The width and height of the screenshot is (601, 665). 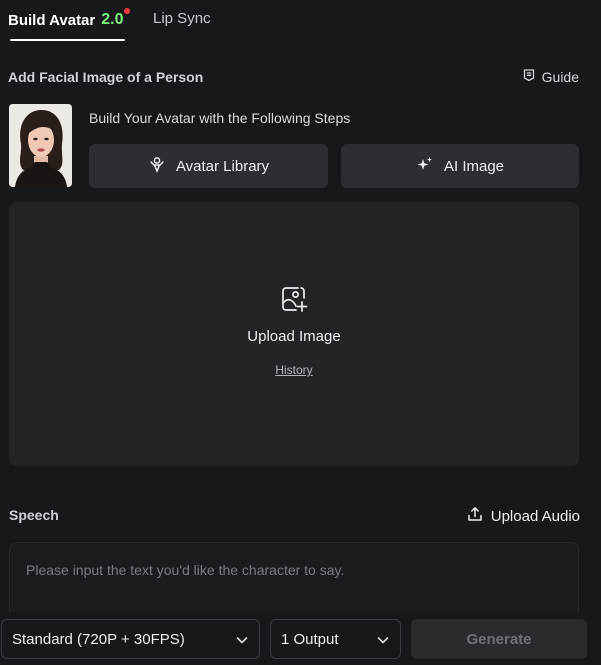 I want to click on facial-image-title: Add Facial Image of a Person, so click(x=106, y=77).